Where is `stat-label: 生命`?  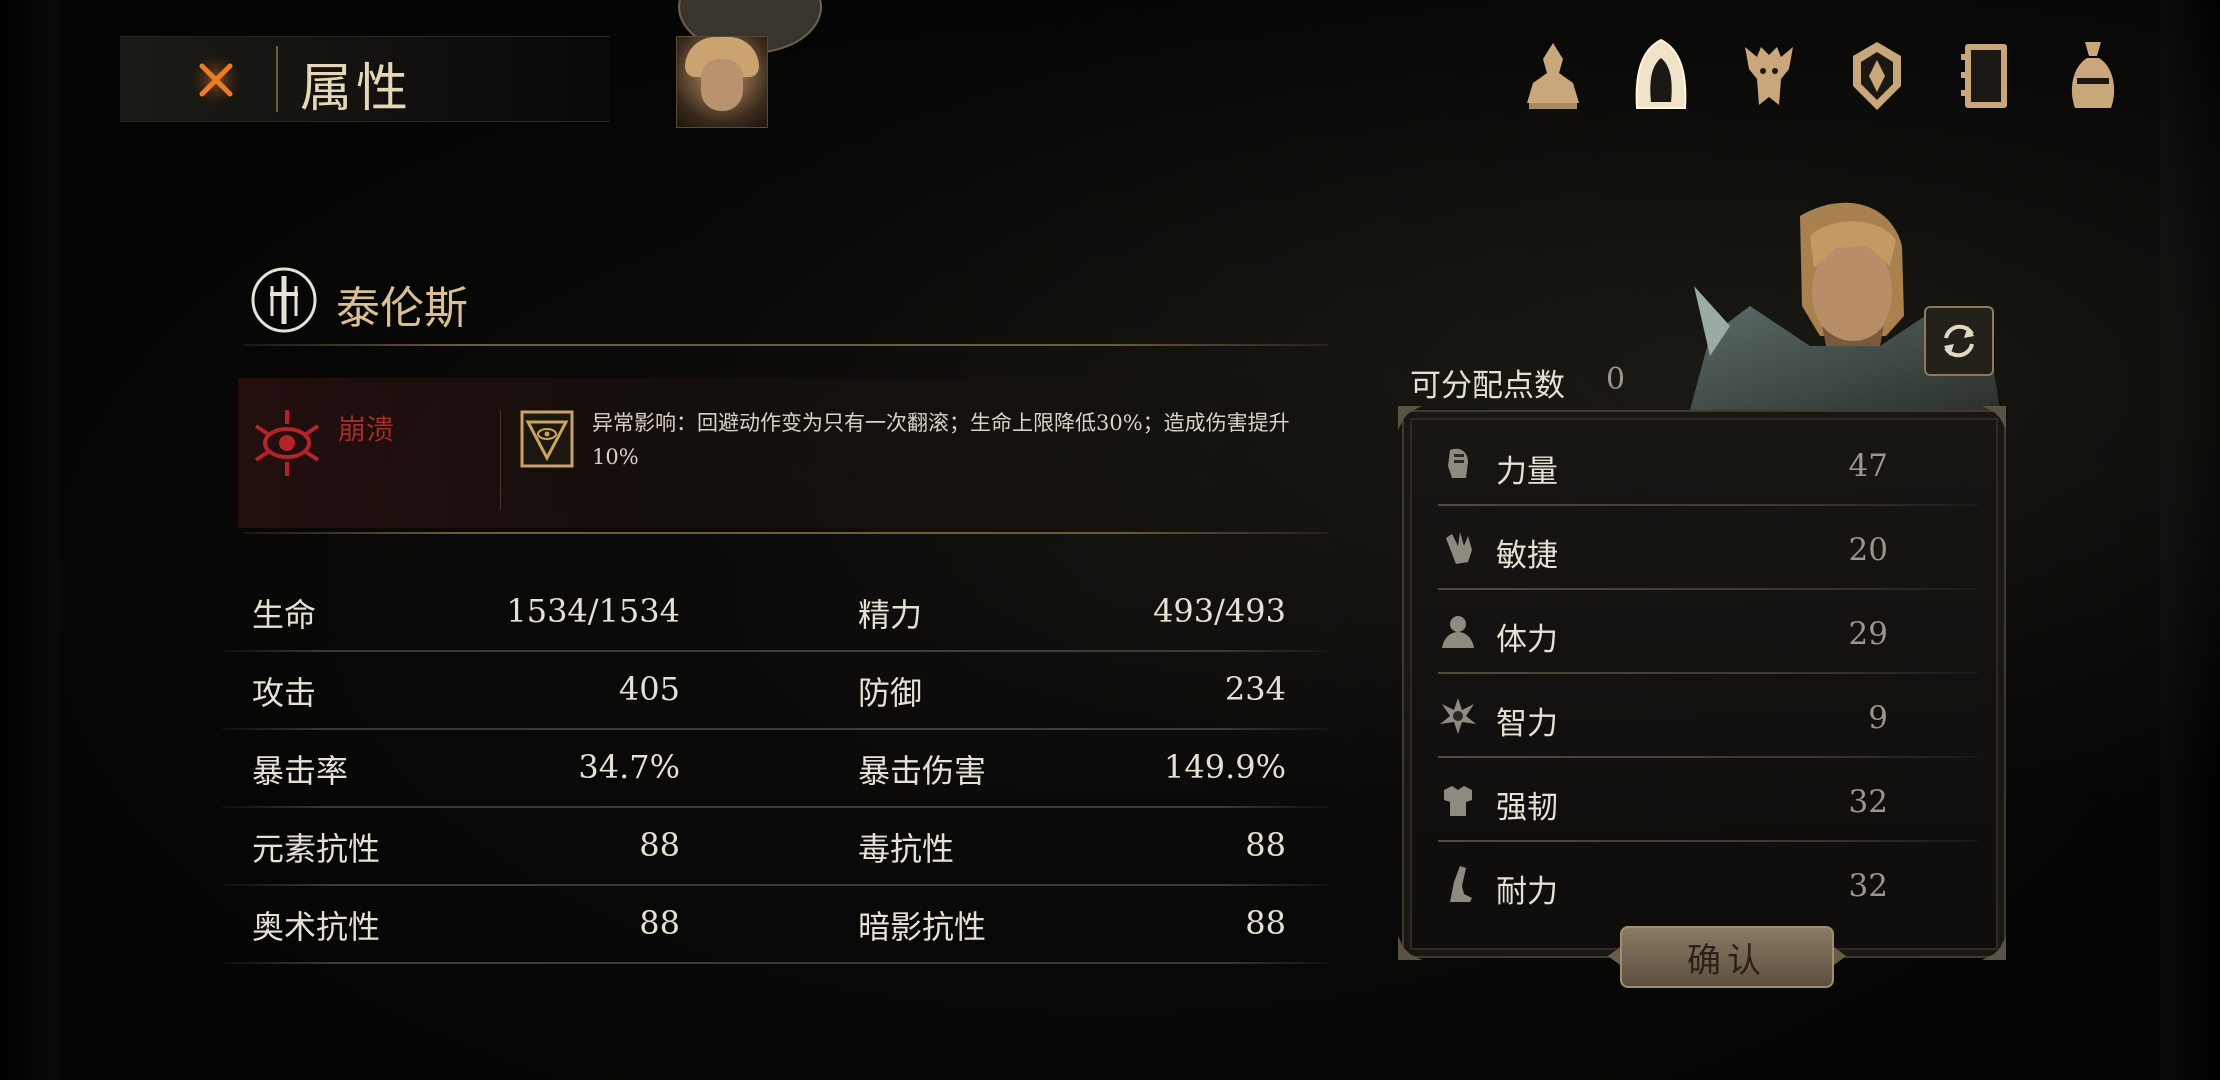
stat-label: 生命 is located at coordinates (284, 615).